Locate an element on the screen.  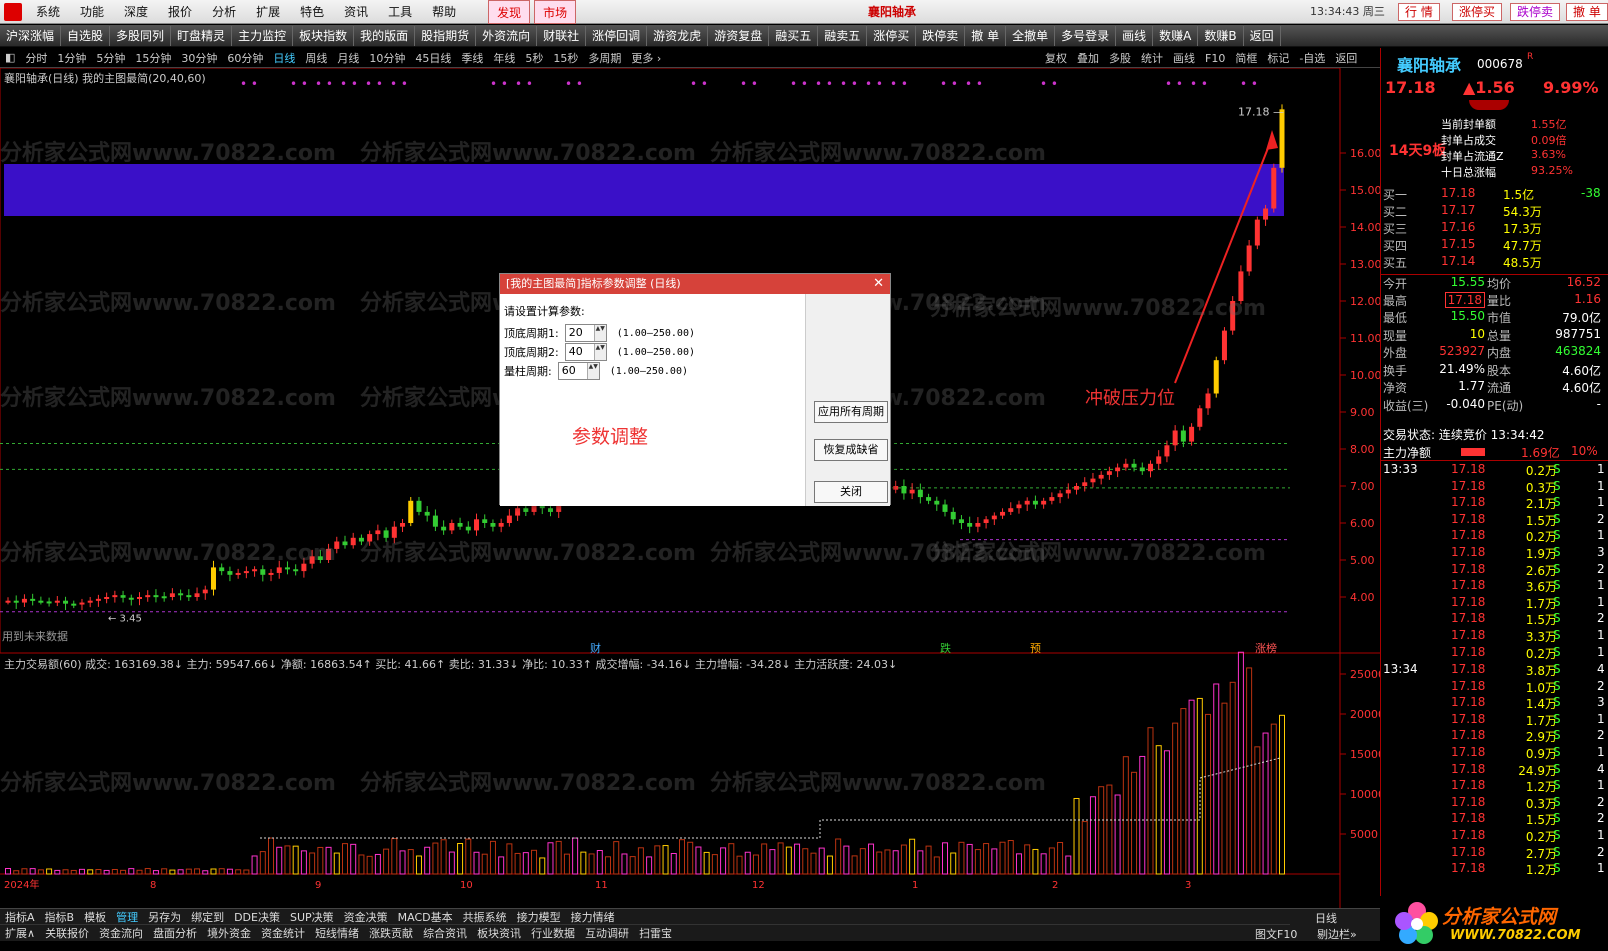
period-tab: 多周期 is located at coordinates (604, 58).